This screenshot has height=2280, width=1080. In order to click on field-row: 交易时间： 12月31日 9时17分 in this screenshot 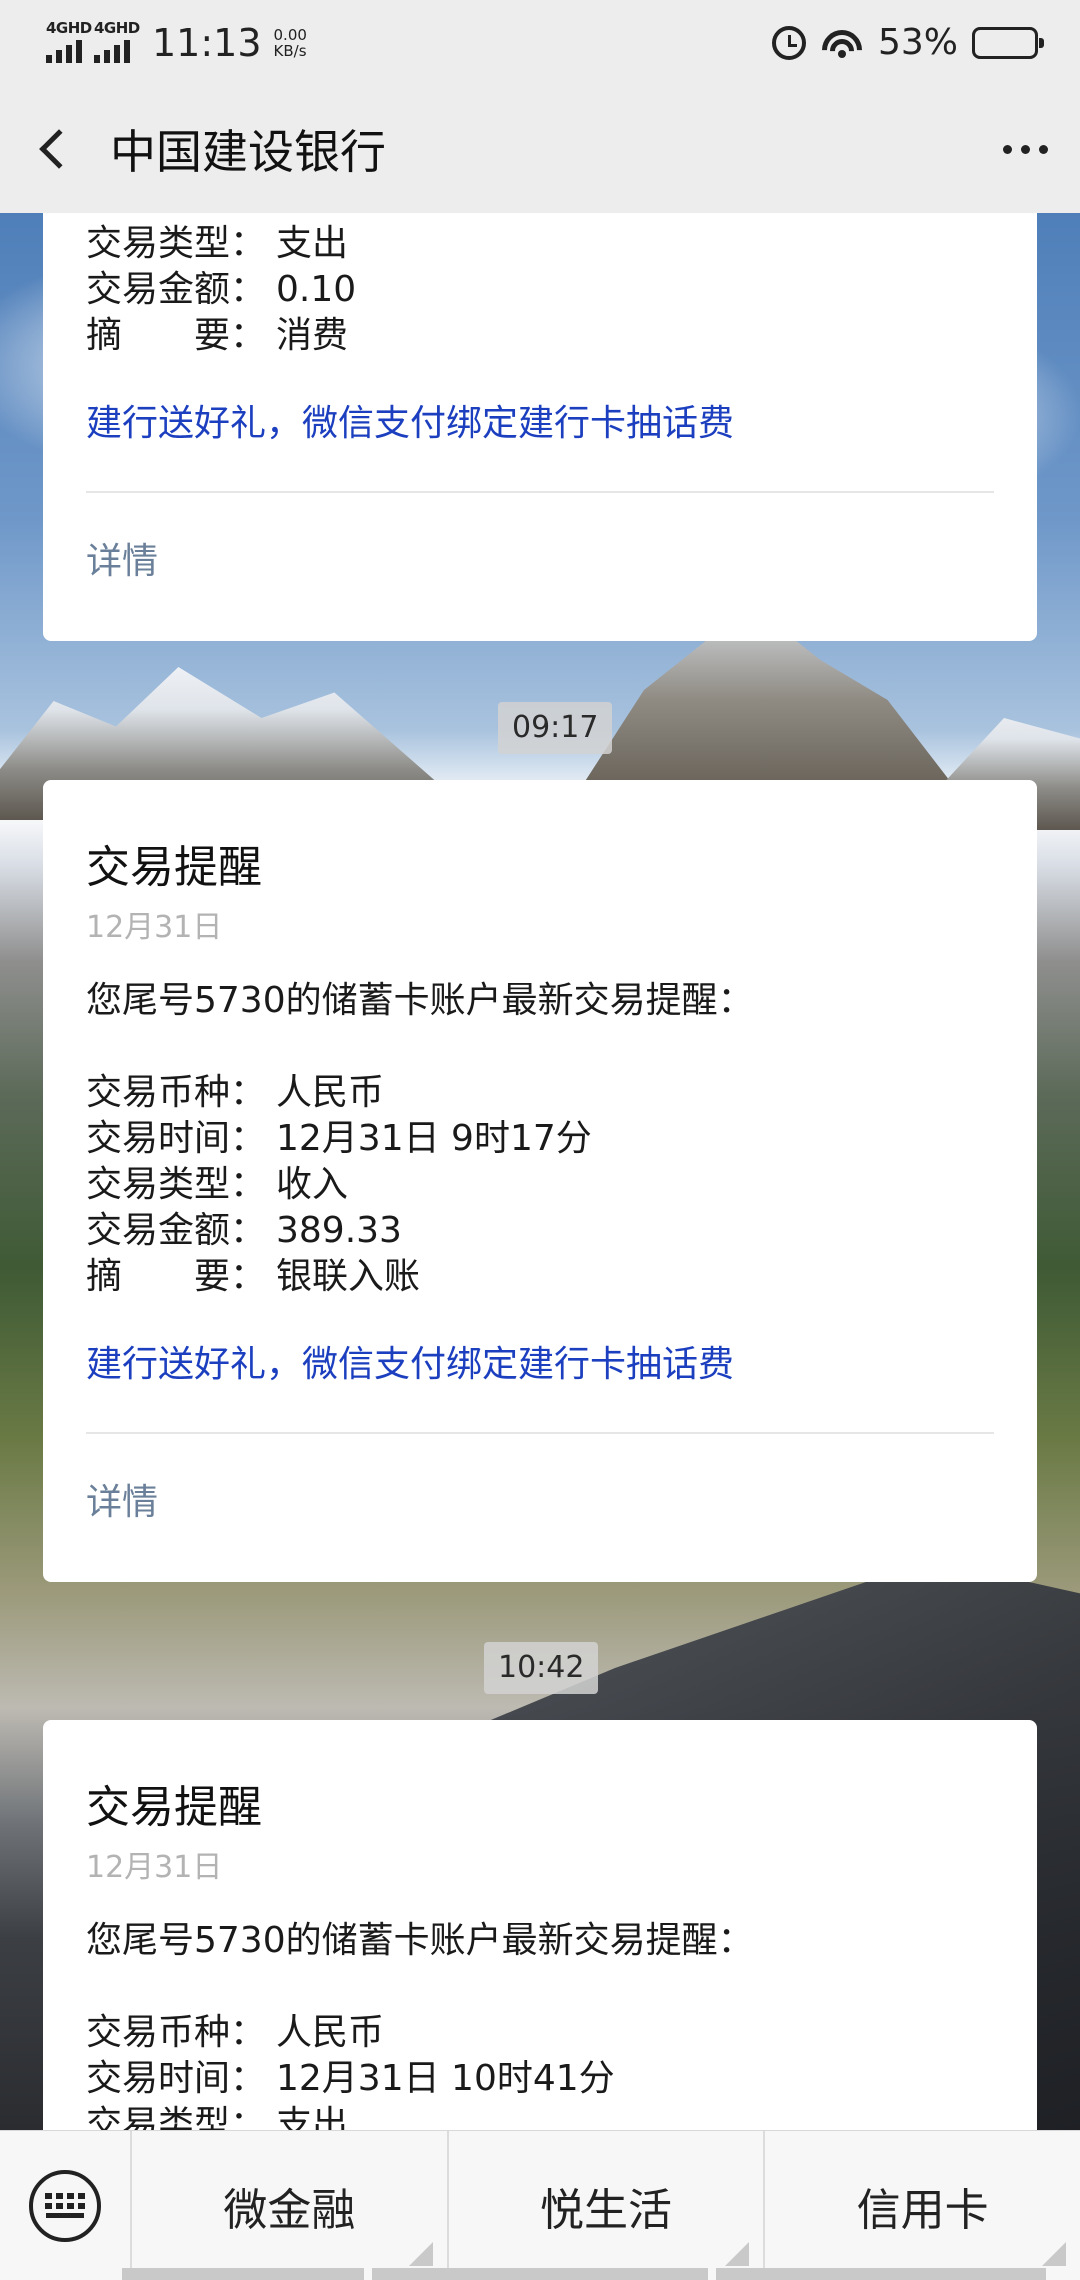, I will do `click(540, 1139)`.